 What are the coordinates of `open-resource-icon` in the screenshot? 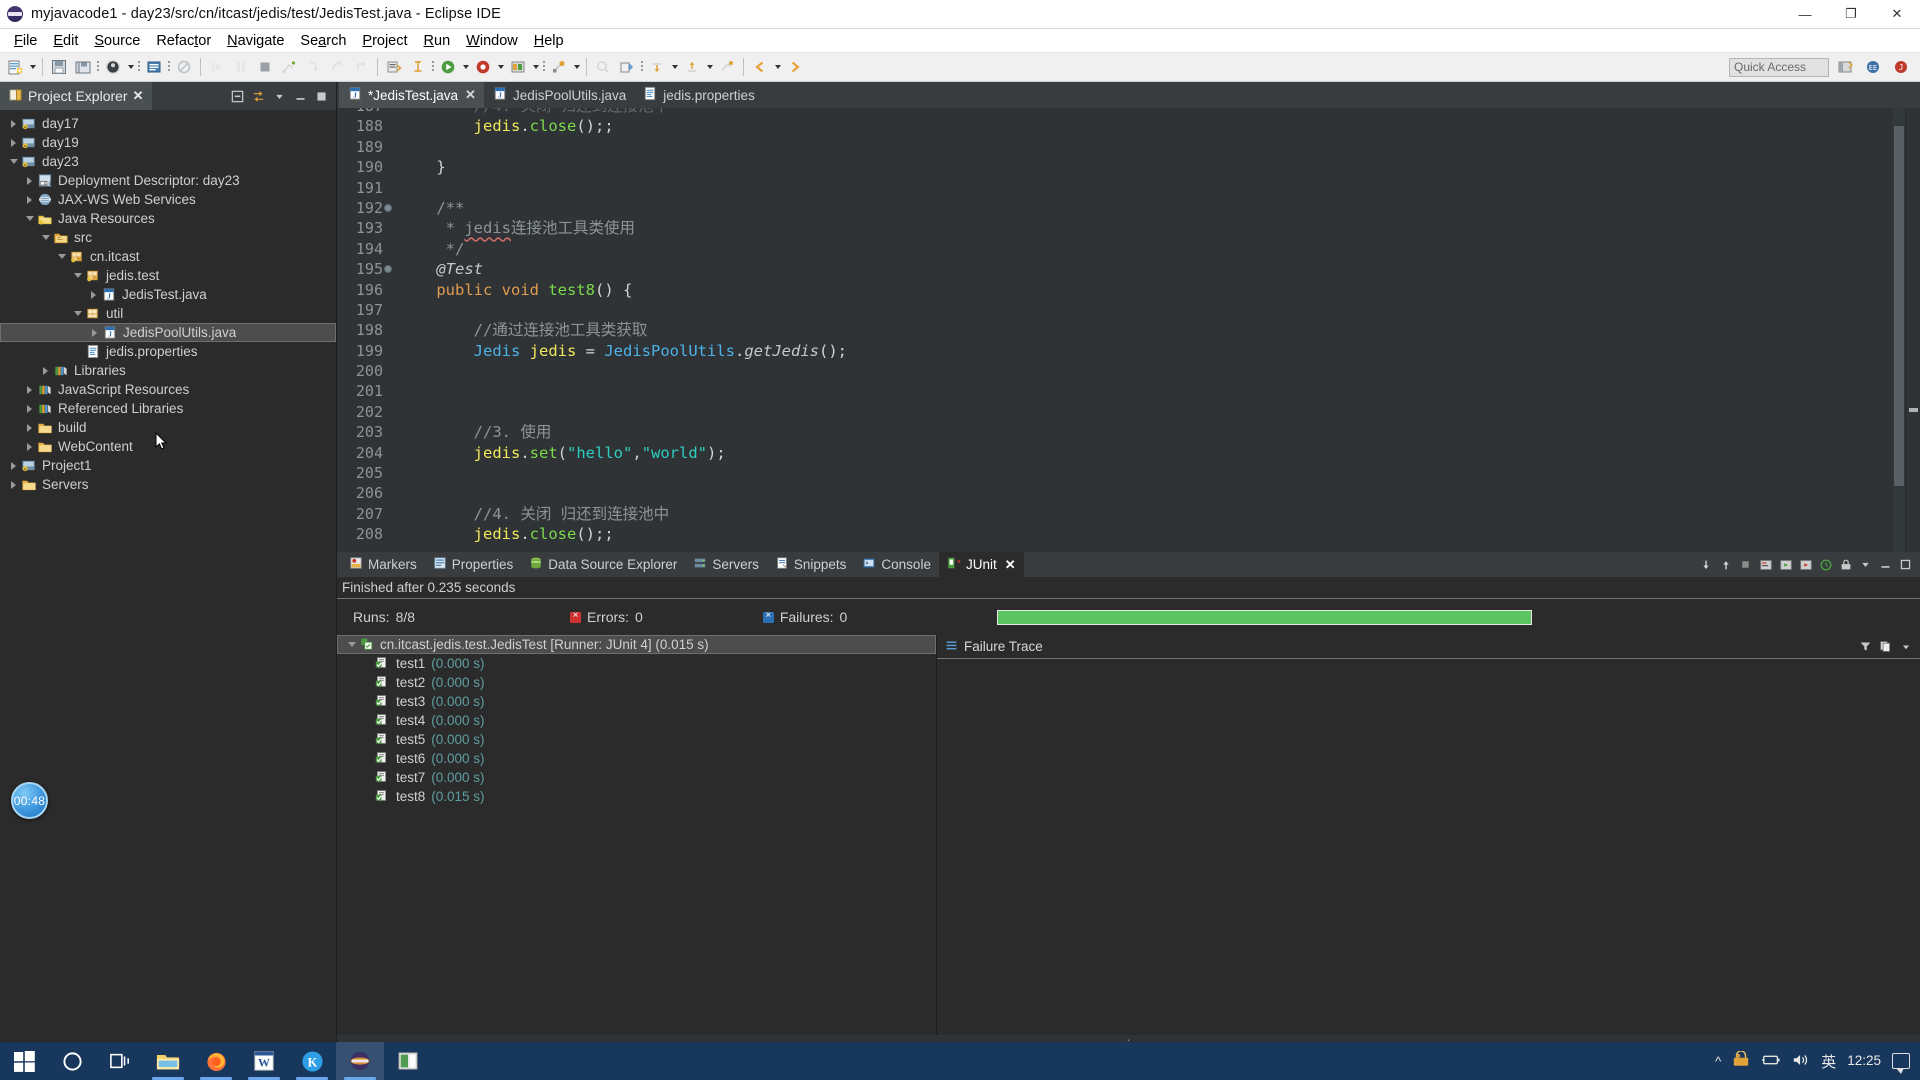 It's located at (627, 67).